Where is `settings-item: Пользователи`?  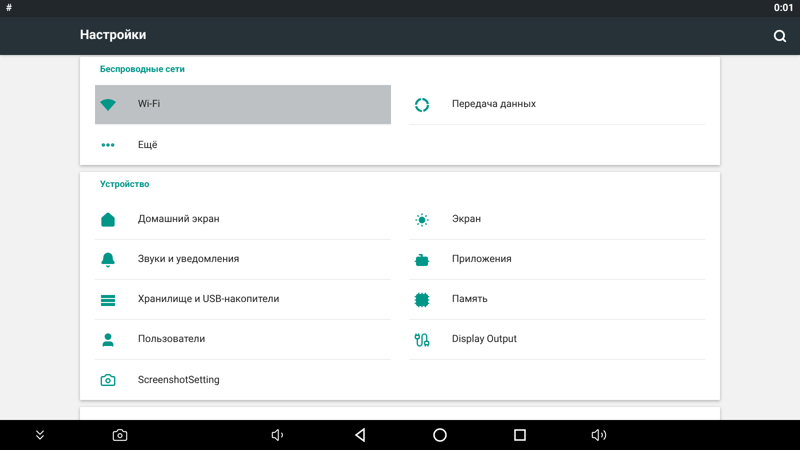 settings-item: Пользователи is located at coordinates (243, 340).